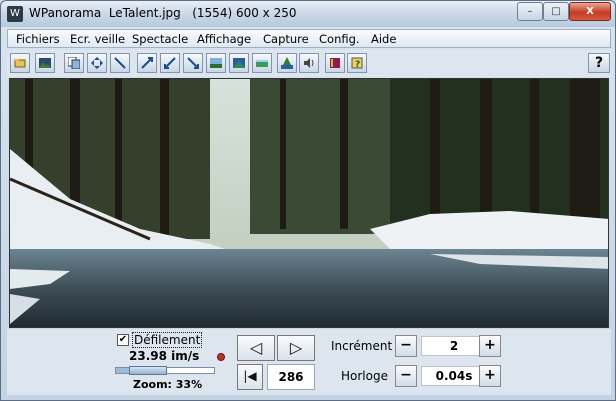  I want to click on menu-aide: Aide, so click(383, 39).